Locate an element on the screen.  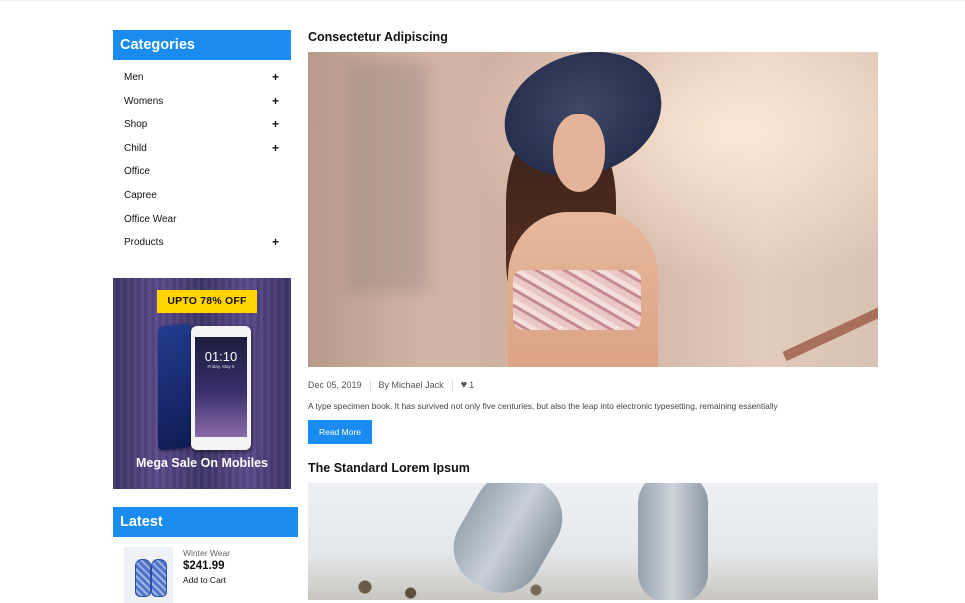
category-item-office-wear: Office Wear is located at coordinates (202, 220).